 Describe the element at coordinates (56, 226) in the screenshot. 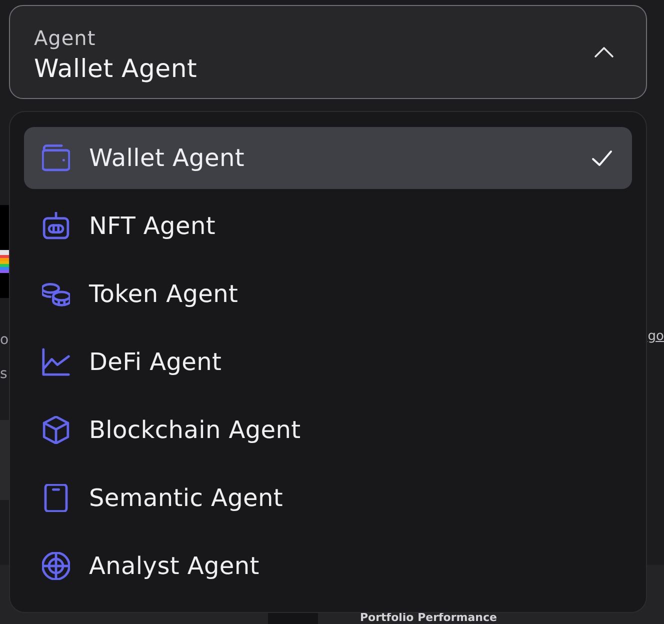

I see `robot-icon` at that location.